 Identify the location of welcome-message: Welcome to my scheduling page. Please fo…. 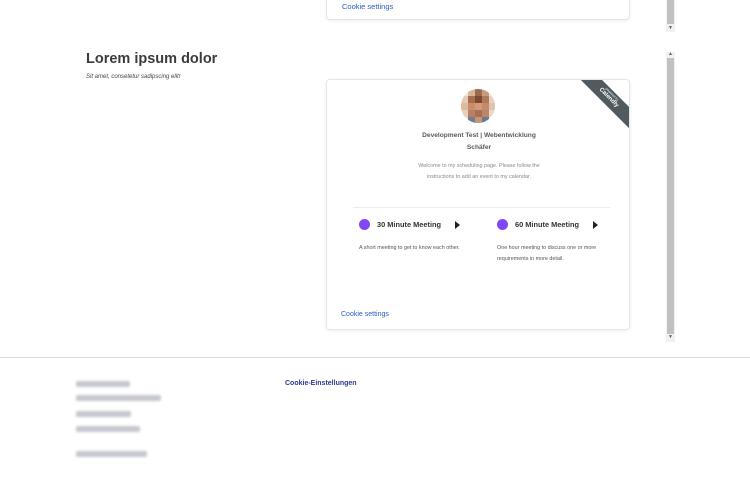
(479, 171).